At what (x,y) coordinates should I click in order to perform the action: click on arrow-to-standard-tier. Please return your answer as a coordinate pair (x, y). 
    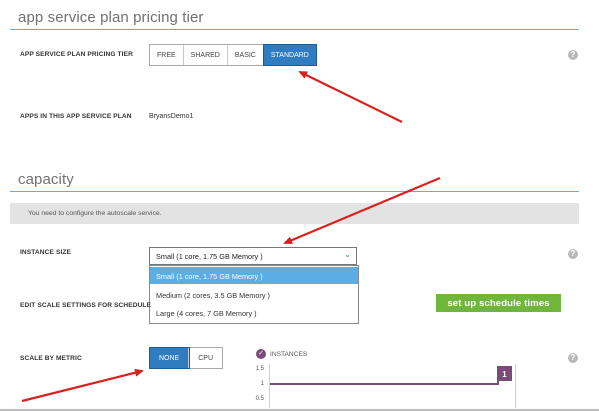
    Looking at the image, I should click on (350, 97).